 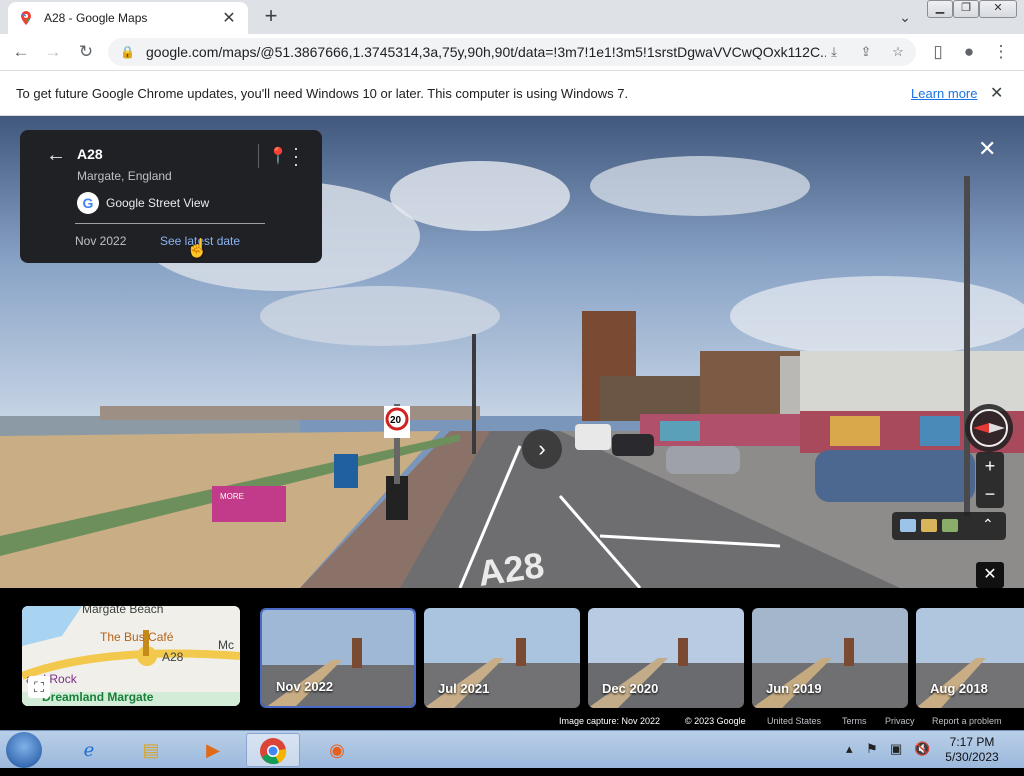 What do you see at coordinates (794, 721) in the screenshot?
I see `country-link: United States` at bounding box center [794, 721].